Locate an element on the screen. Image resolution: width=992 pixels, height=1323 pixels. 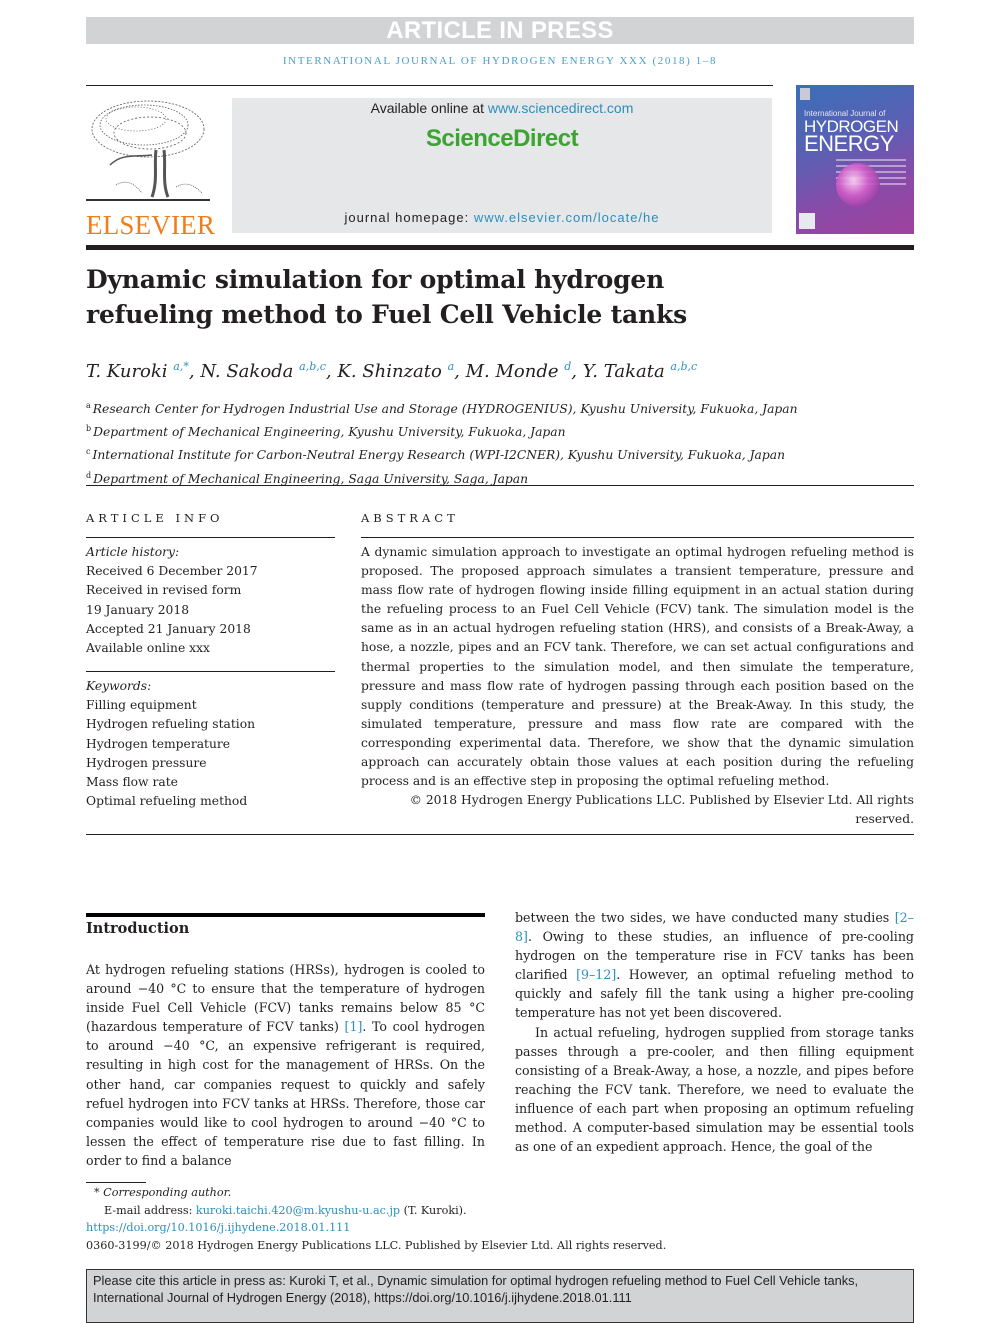
sciencedirect-link: www.sciencedirect.com is located at coordinates (561, 108).